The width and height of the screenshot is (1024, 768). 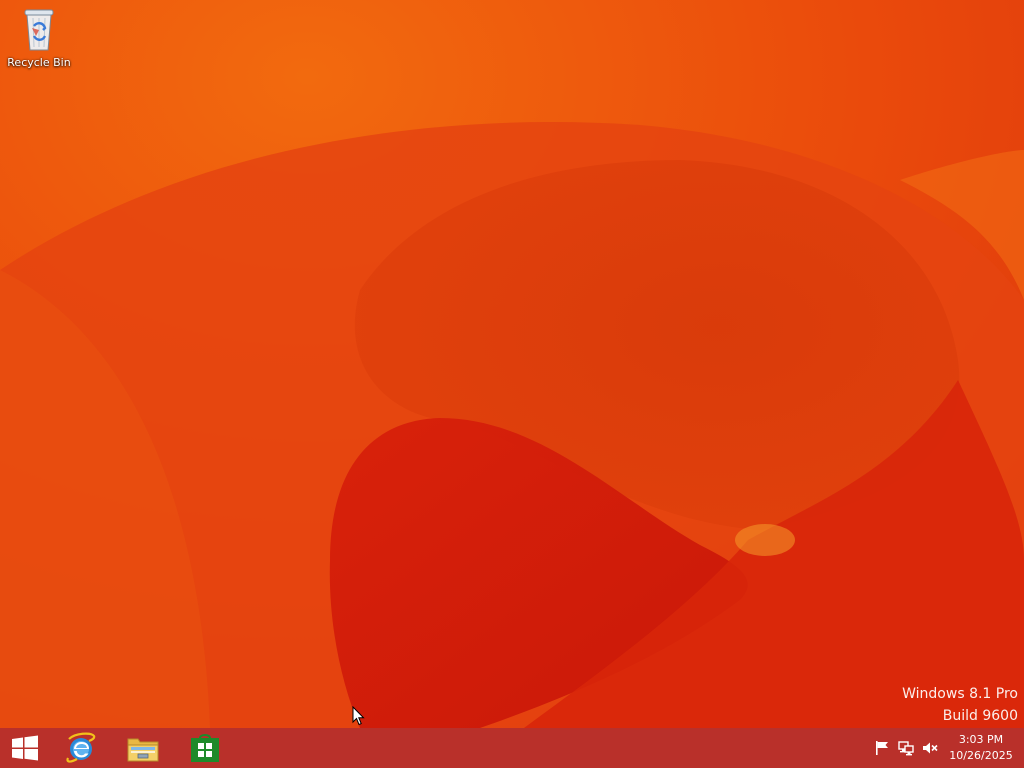 I want to click on taskbar: 3:03 PM 10/26/2025, so click(x=512, y=748).